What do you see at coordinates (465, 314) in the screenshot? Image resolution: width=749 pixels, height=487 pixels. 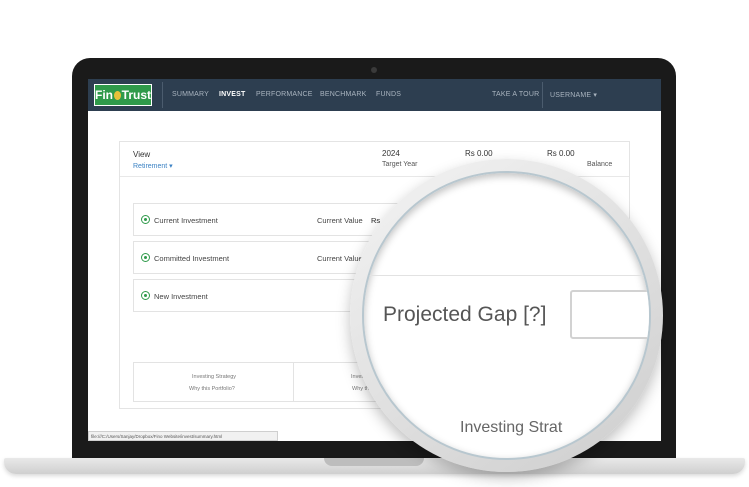 I see `projected-gap-label: Projected Gap [?]` at bounding box center [465, 314].